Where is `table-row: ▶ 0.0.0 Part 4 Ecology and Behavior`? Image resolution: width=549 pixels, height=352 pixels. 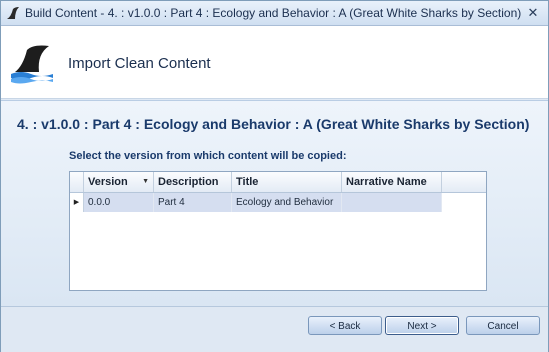 table-row: ▶ 0.0.0 Part 4 Ecology and Behavior is located at coordinates (256, 202).